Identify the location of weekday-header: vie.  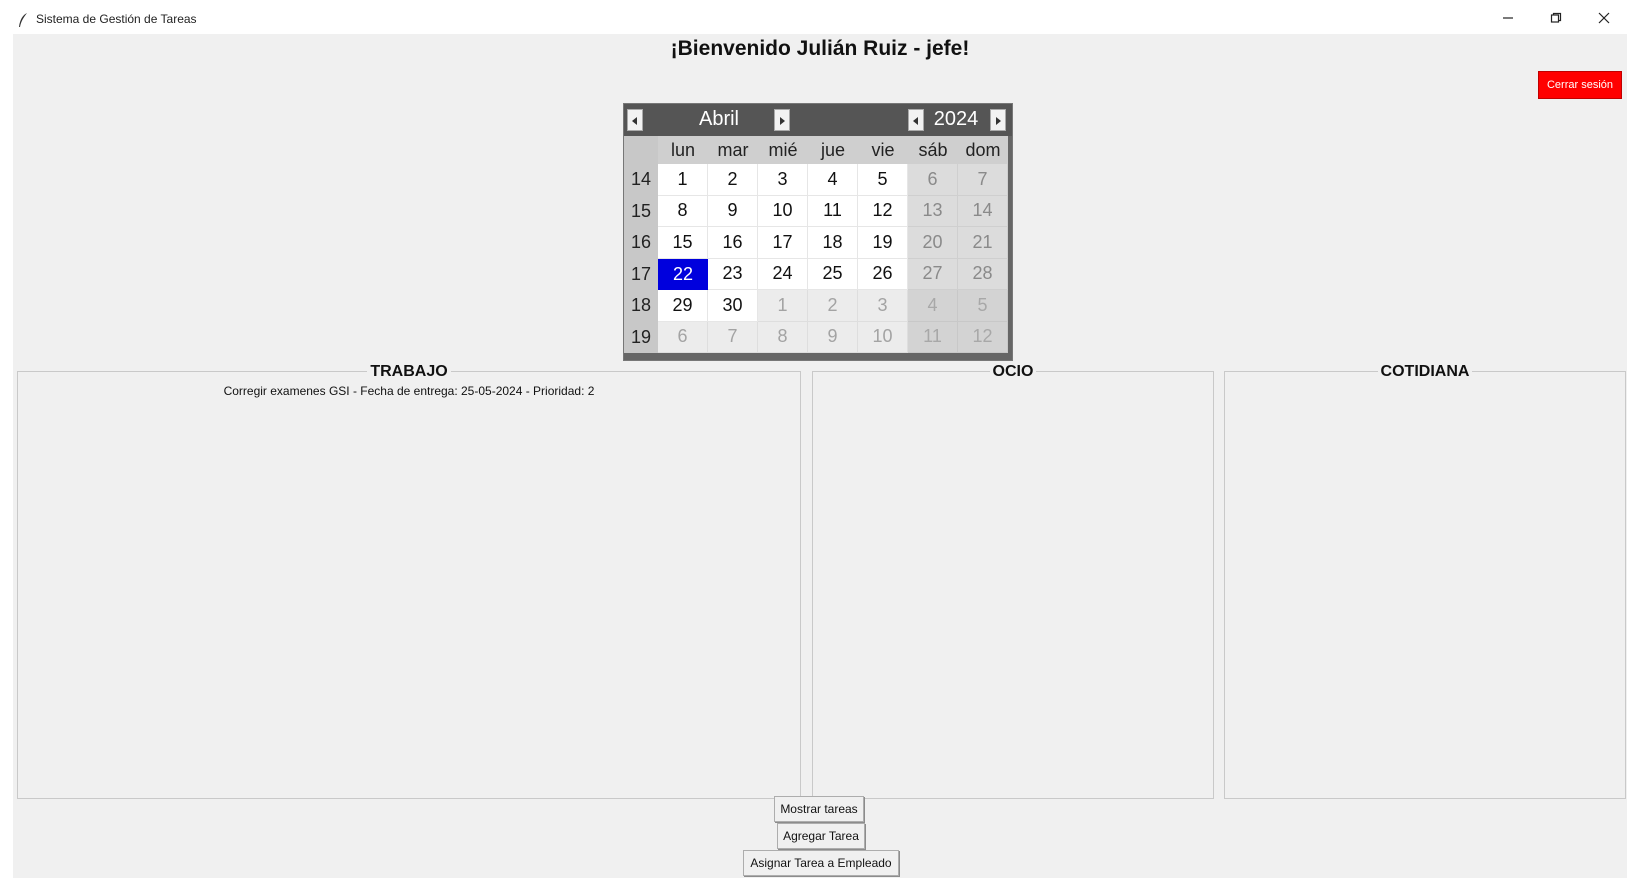
(883, 150).